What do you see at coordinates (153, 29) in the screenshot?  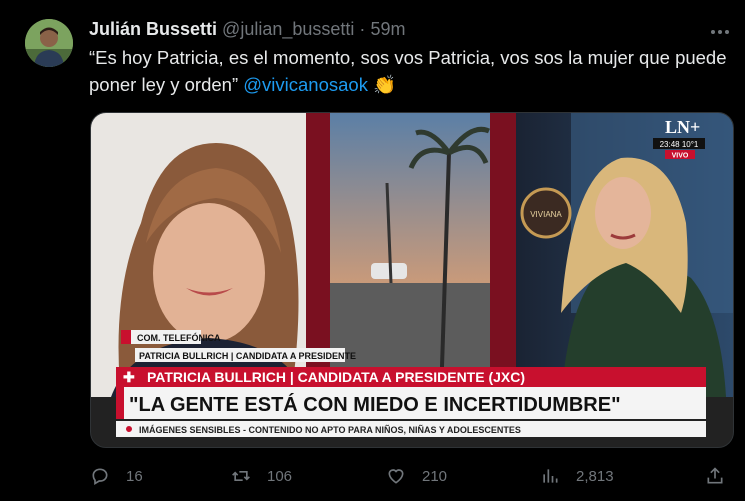 I see `display-name: Julián Bussetti` at bounding box center [153, 29].